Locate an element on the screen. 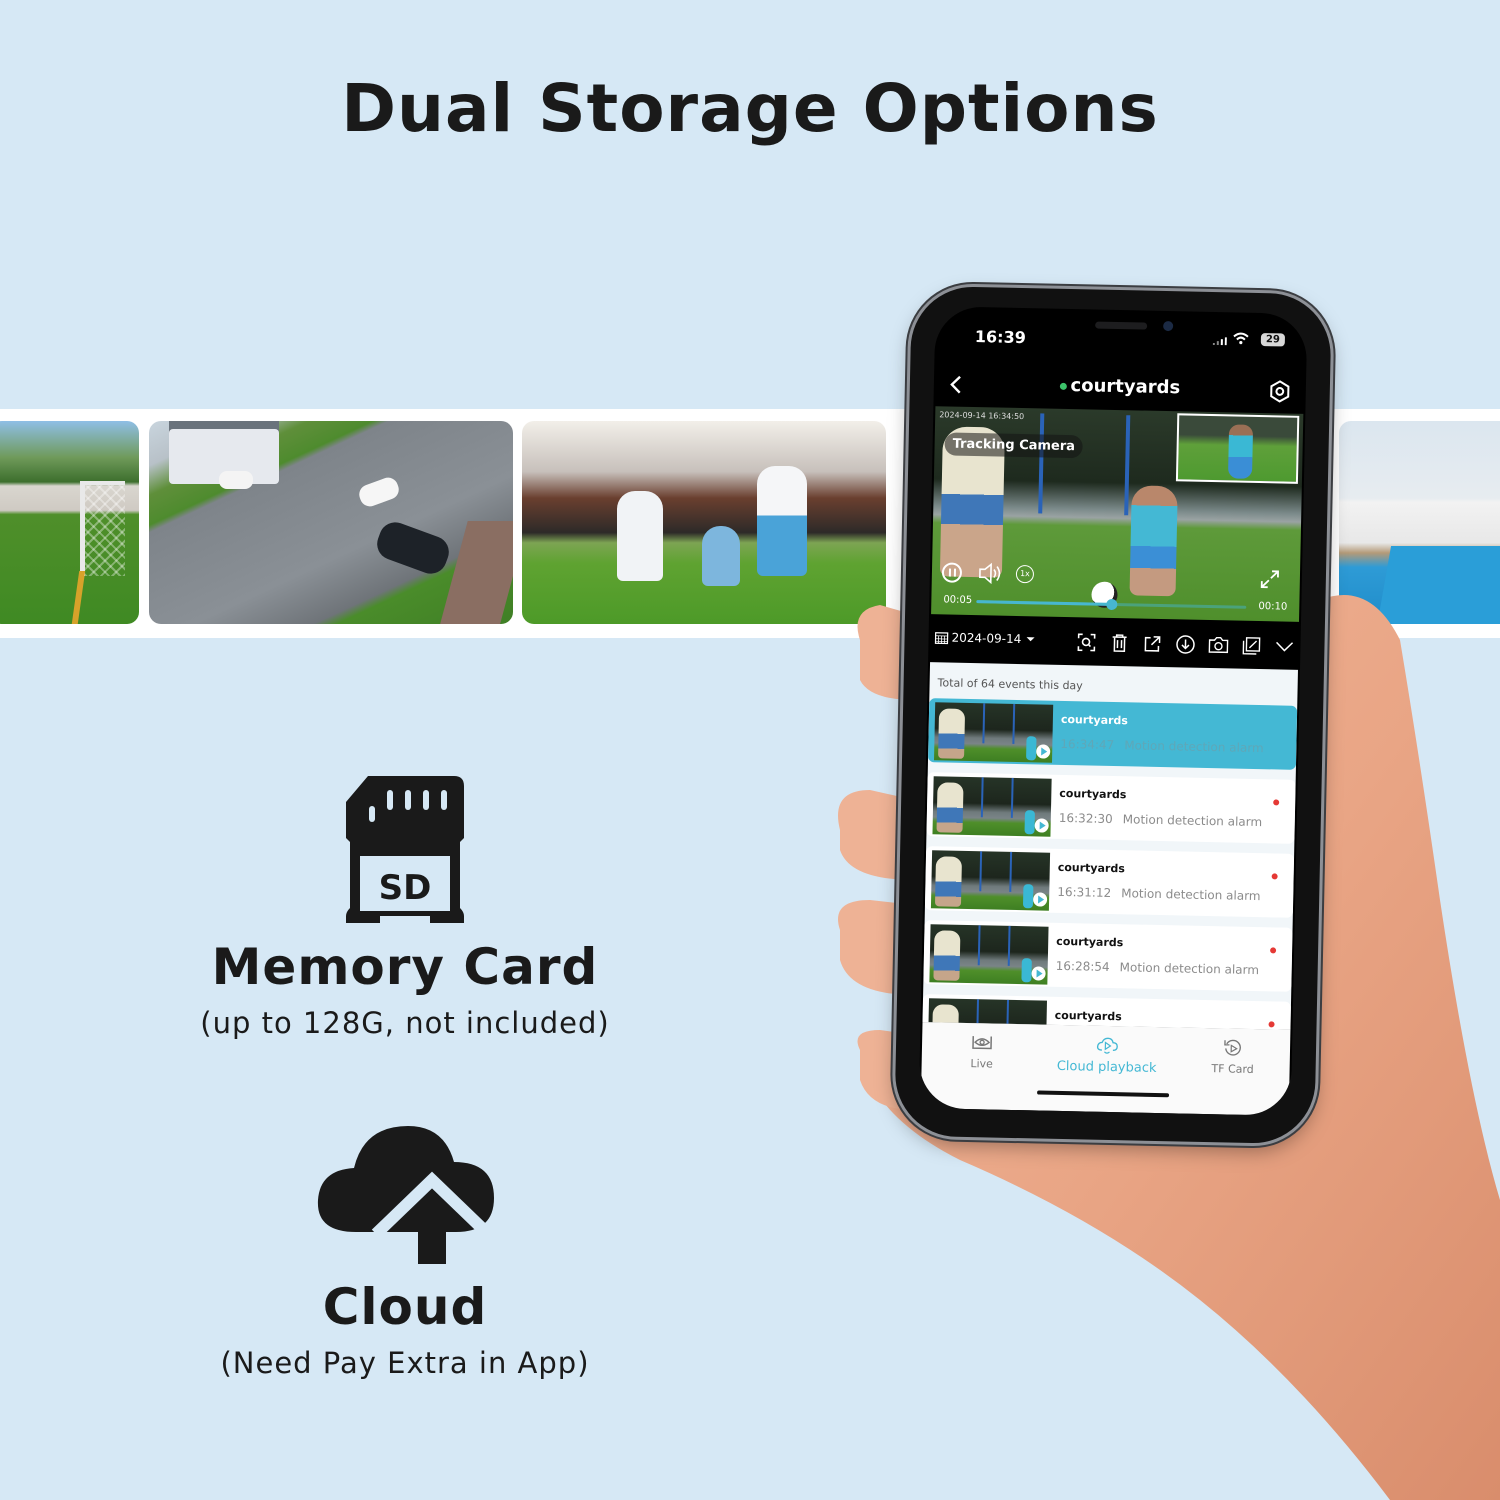 The image size is (1500, 1500). signal-icon is located at coordinates (1219, 341).